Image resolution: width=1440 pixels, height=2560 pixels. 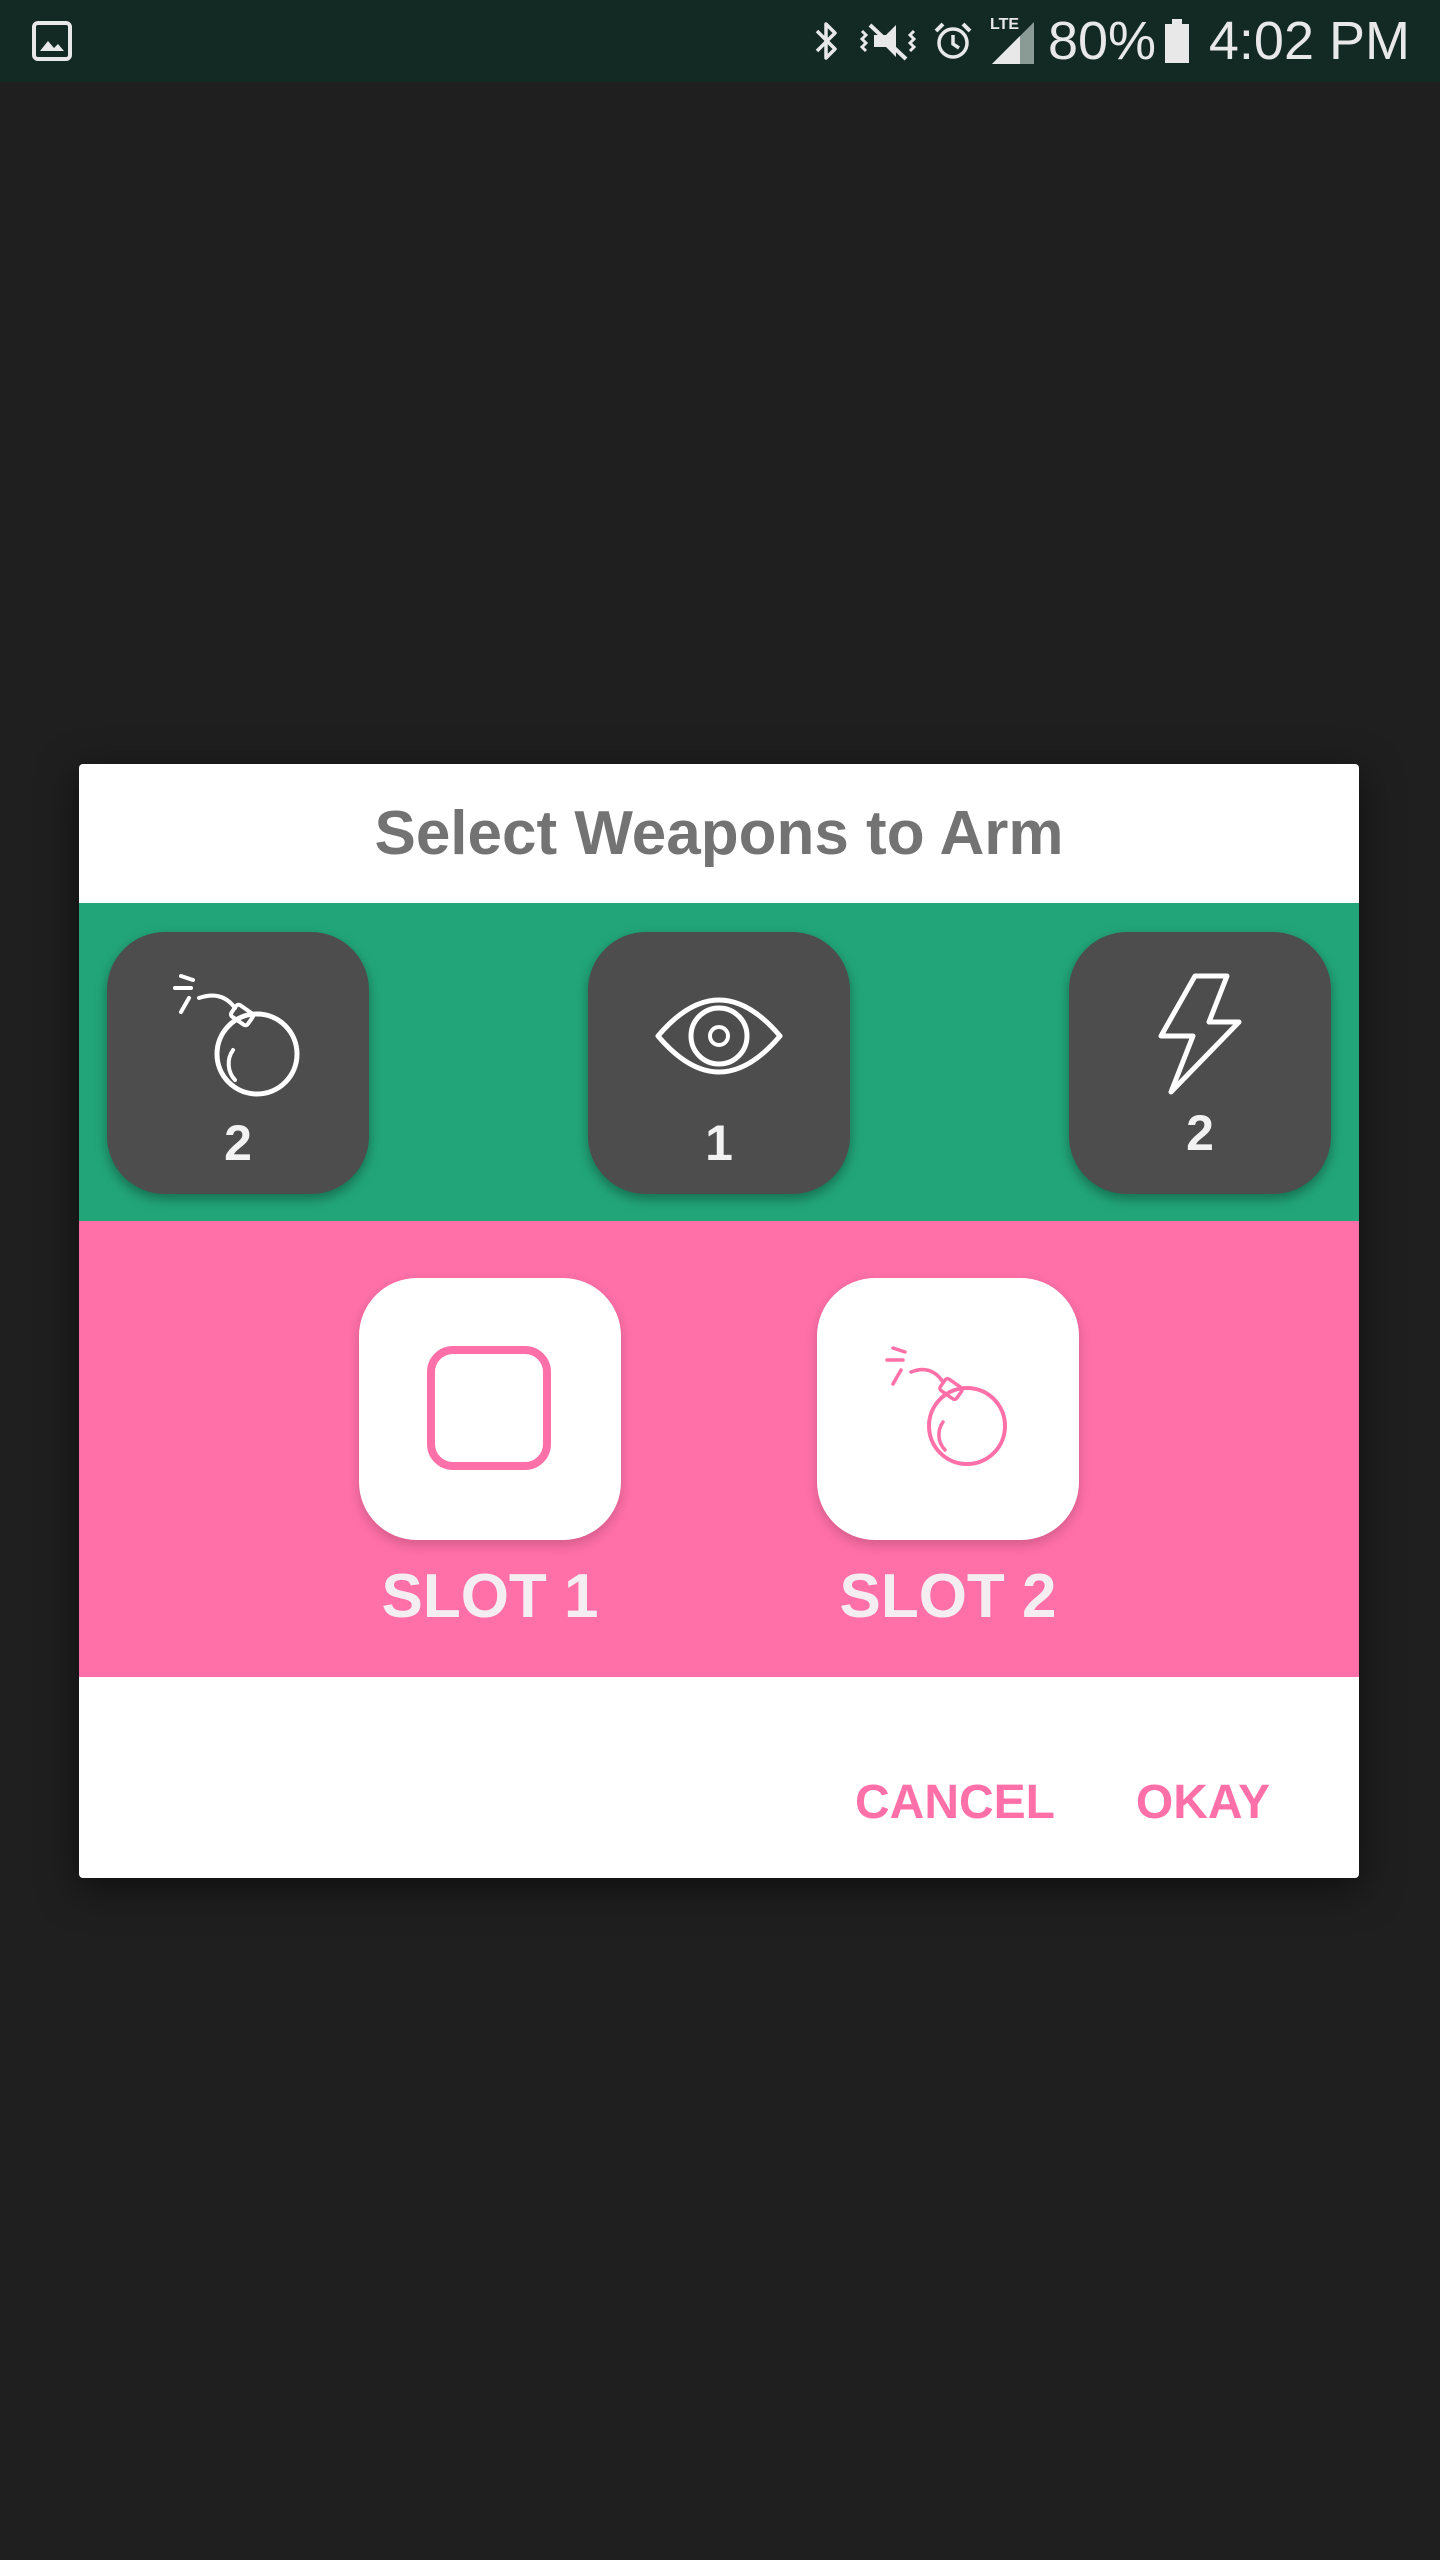 I want to click on slot-2-tile, so click(x=948, y=1409).